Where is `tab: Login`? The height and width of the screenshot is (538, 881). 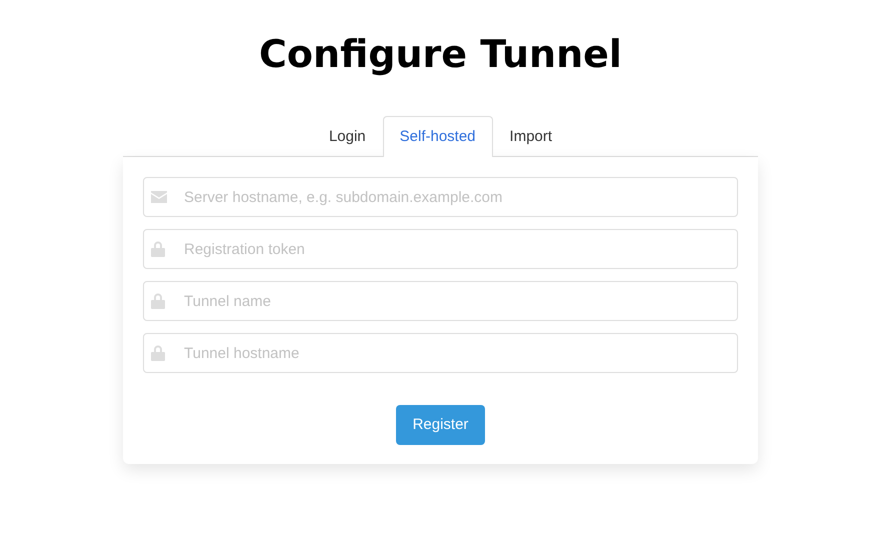 tab: Login is located at coordinates (347, 136).